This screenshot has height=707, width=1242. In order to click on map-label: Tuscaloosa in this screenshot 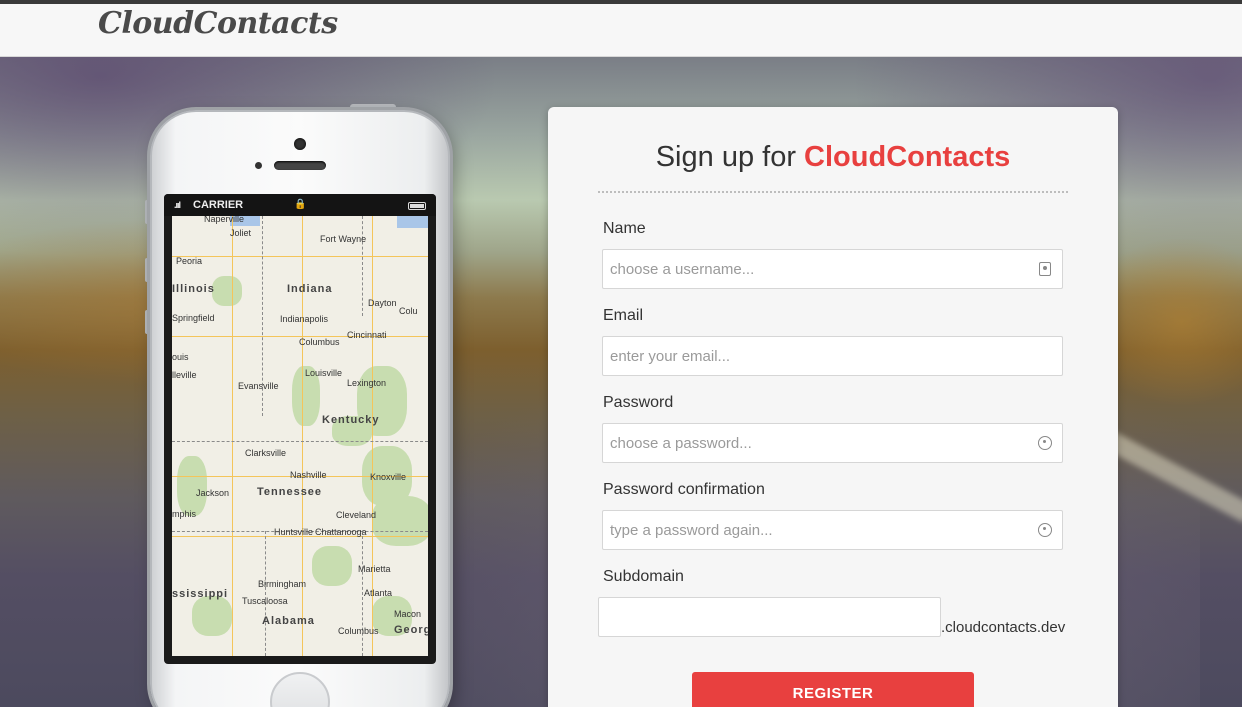, I will do `click(265, 601)`.